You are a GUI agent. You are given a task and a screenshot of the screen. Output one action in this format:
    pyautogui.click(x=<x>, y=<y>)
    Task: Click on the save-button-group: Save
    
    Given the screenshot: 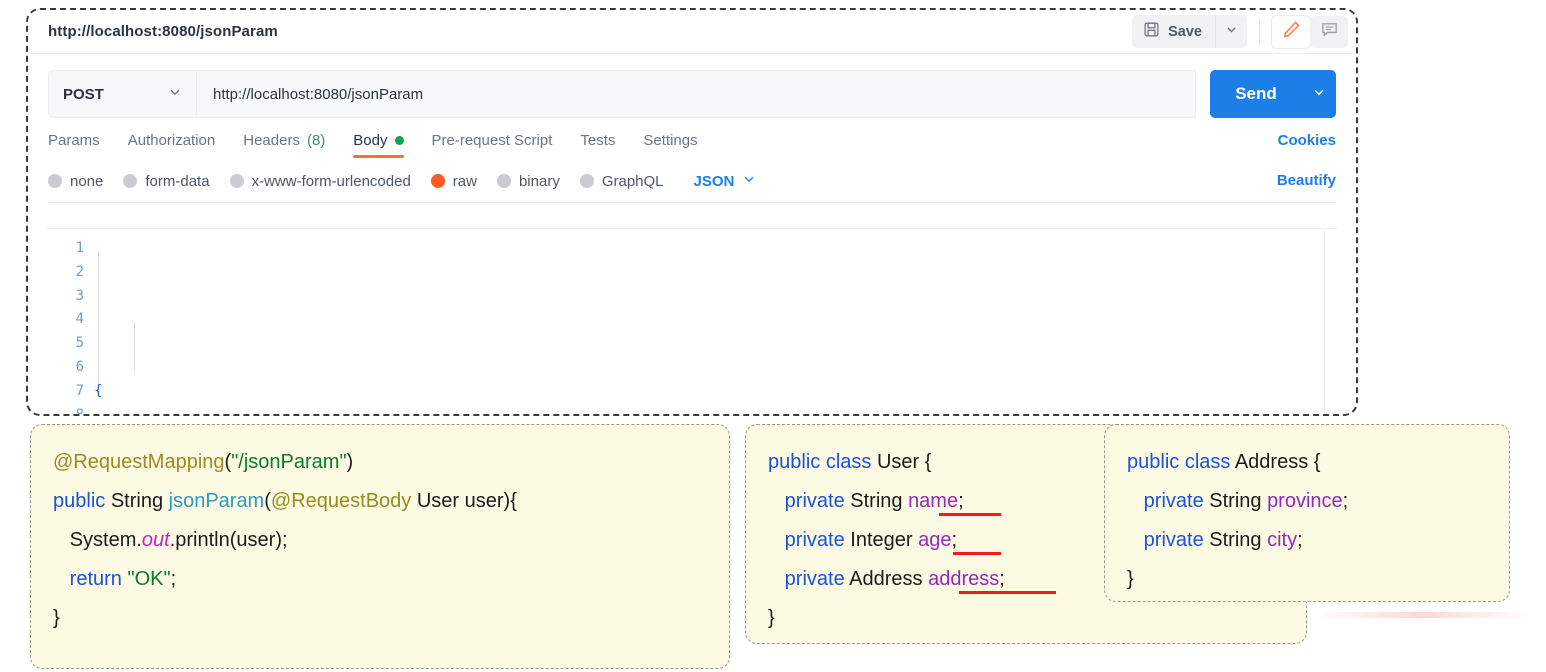 What is the action you would take?
    pyautogui.click(x=1189, y=31)
    